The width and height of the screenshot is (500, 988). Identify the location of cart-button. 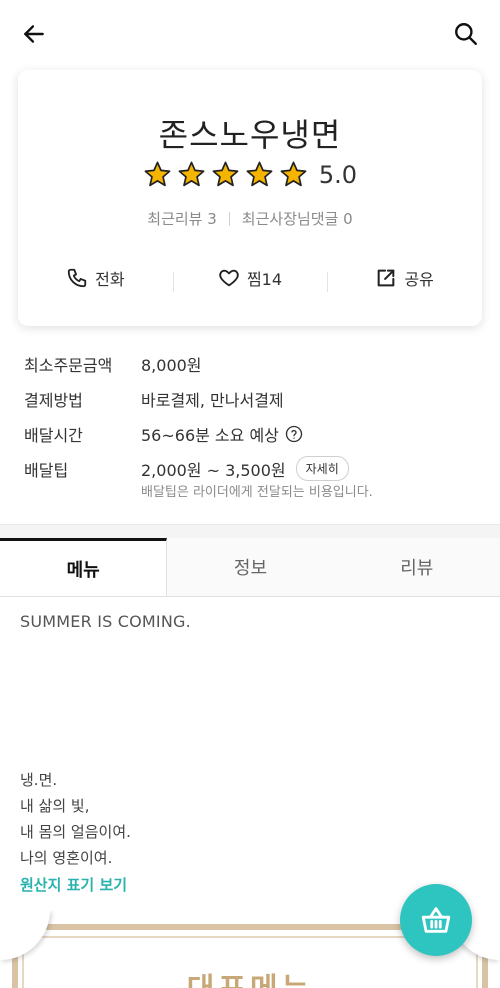
(436, 920).